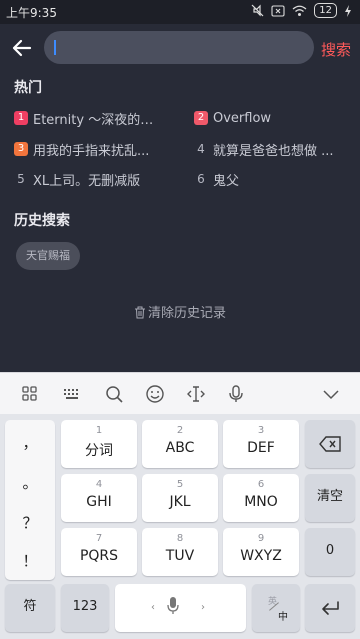 The height and width of the screenshot is (639, 360). I want to click on clear-history-button: 清除历史记录, so click(180, 311).